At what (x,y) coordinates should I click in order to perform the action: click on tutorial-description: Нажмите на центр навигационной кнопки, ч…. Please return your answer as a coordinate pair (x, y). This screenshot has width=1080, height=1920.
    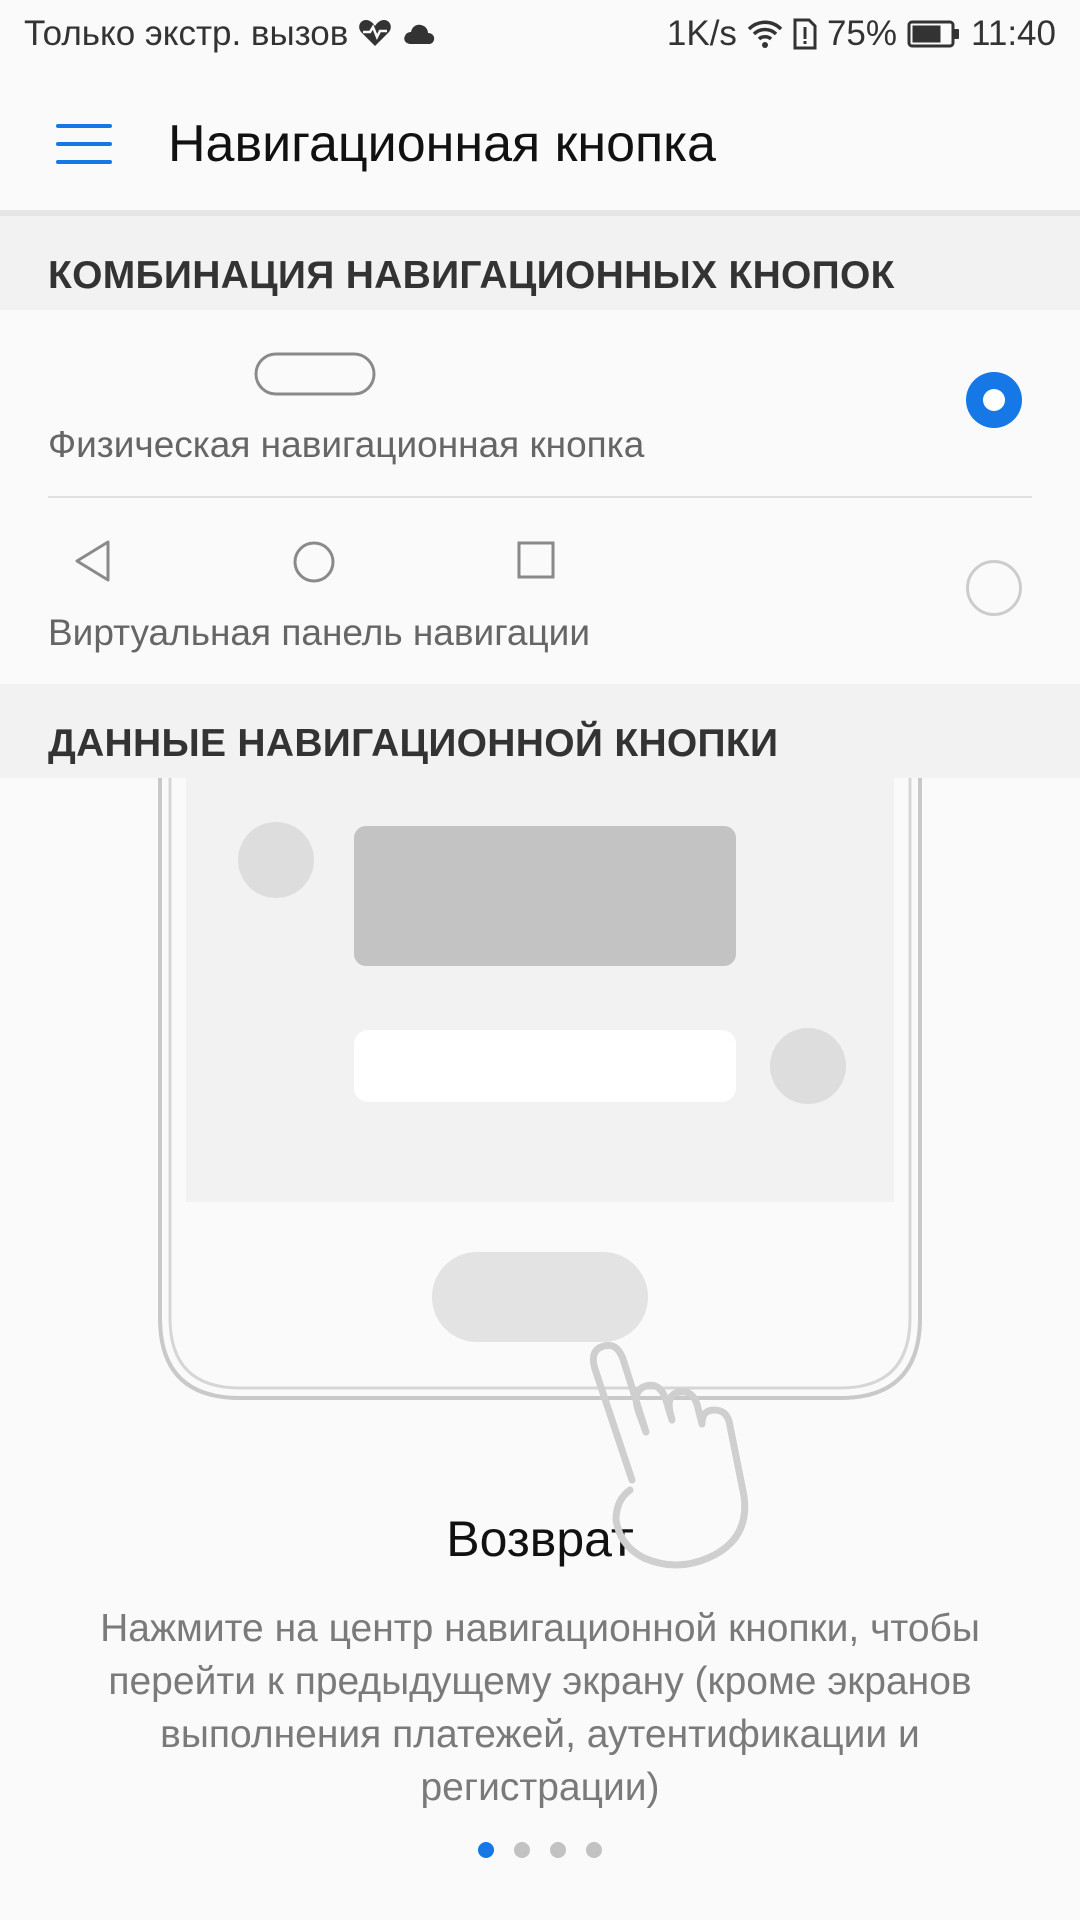
    Looking at the image, I should click on (540, 1708).